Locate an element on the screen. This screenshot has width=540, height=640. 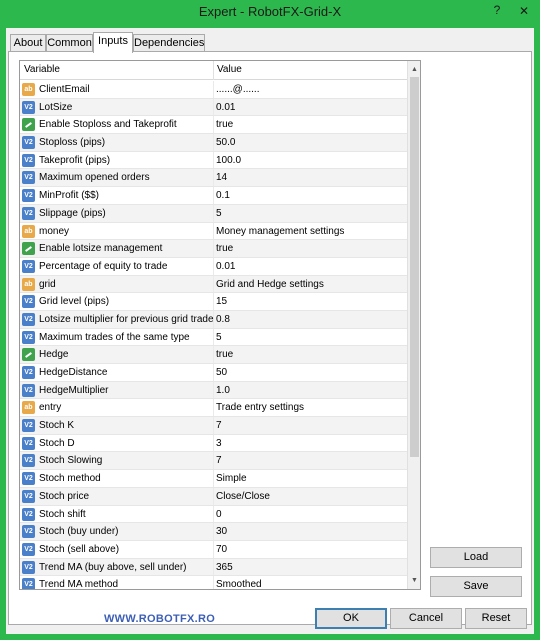
title-bar: Expert - RobotFX-Grid-X ? ✕ is located at coordinates (270, 12).